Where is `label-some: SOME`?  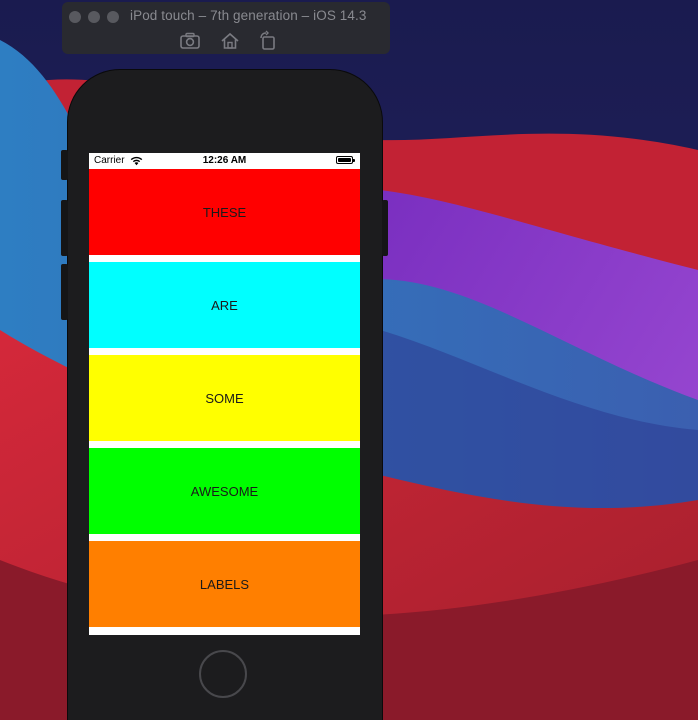
label-some: SOME is located at coordinates (224, 398).